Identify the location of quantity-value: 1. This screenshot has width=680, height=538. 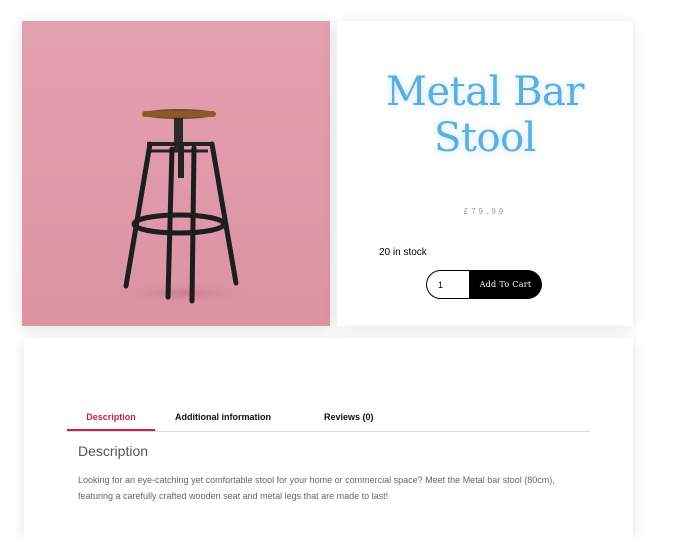
(441, 285).